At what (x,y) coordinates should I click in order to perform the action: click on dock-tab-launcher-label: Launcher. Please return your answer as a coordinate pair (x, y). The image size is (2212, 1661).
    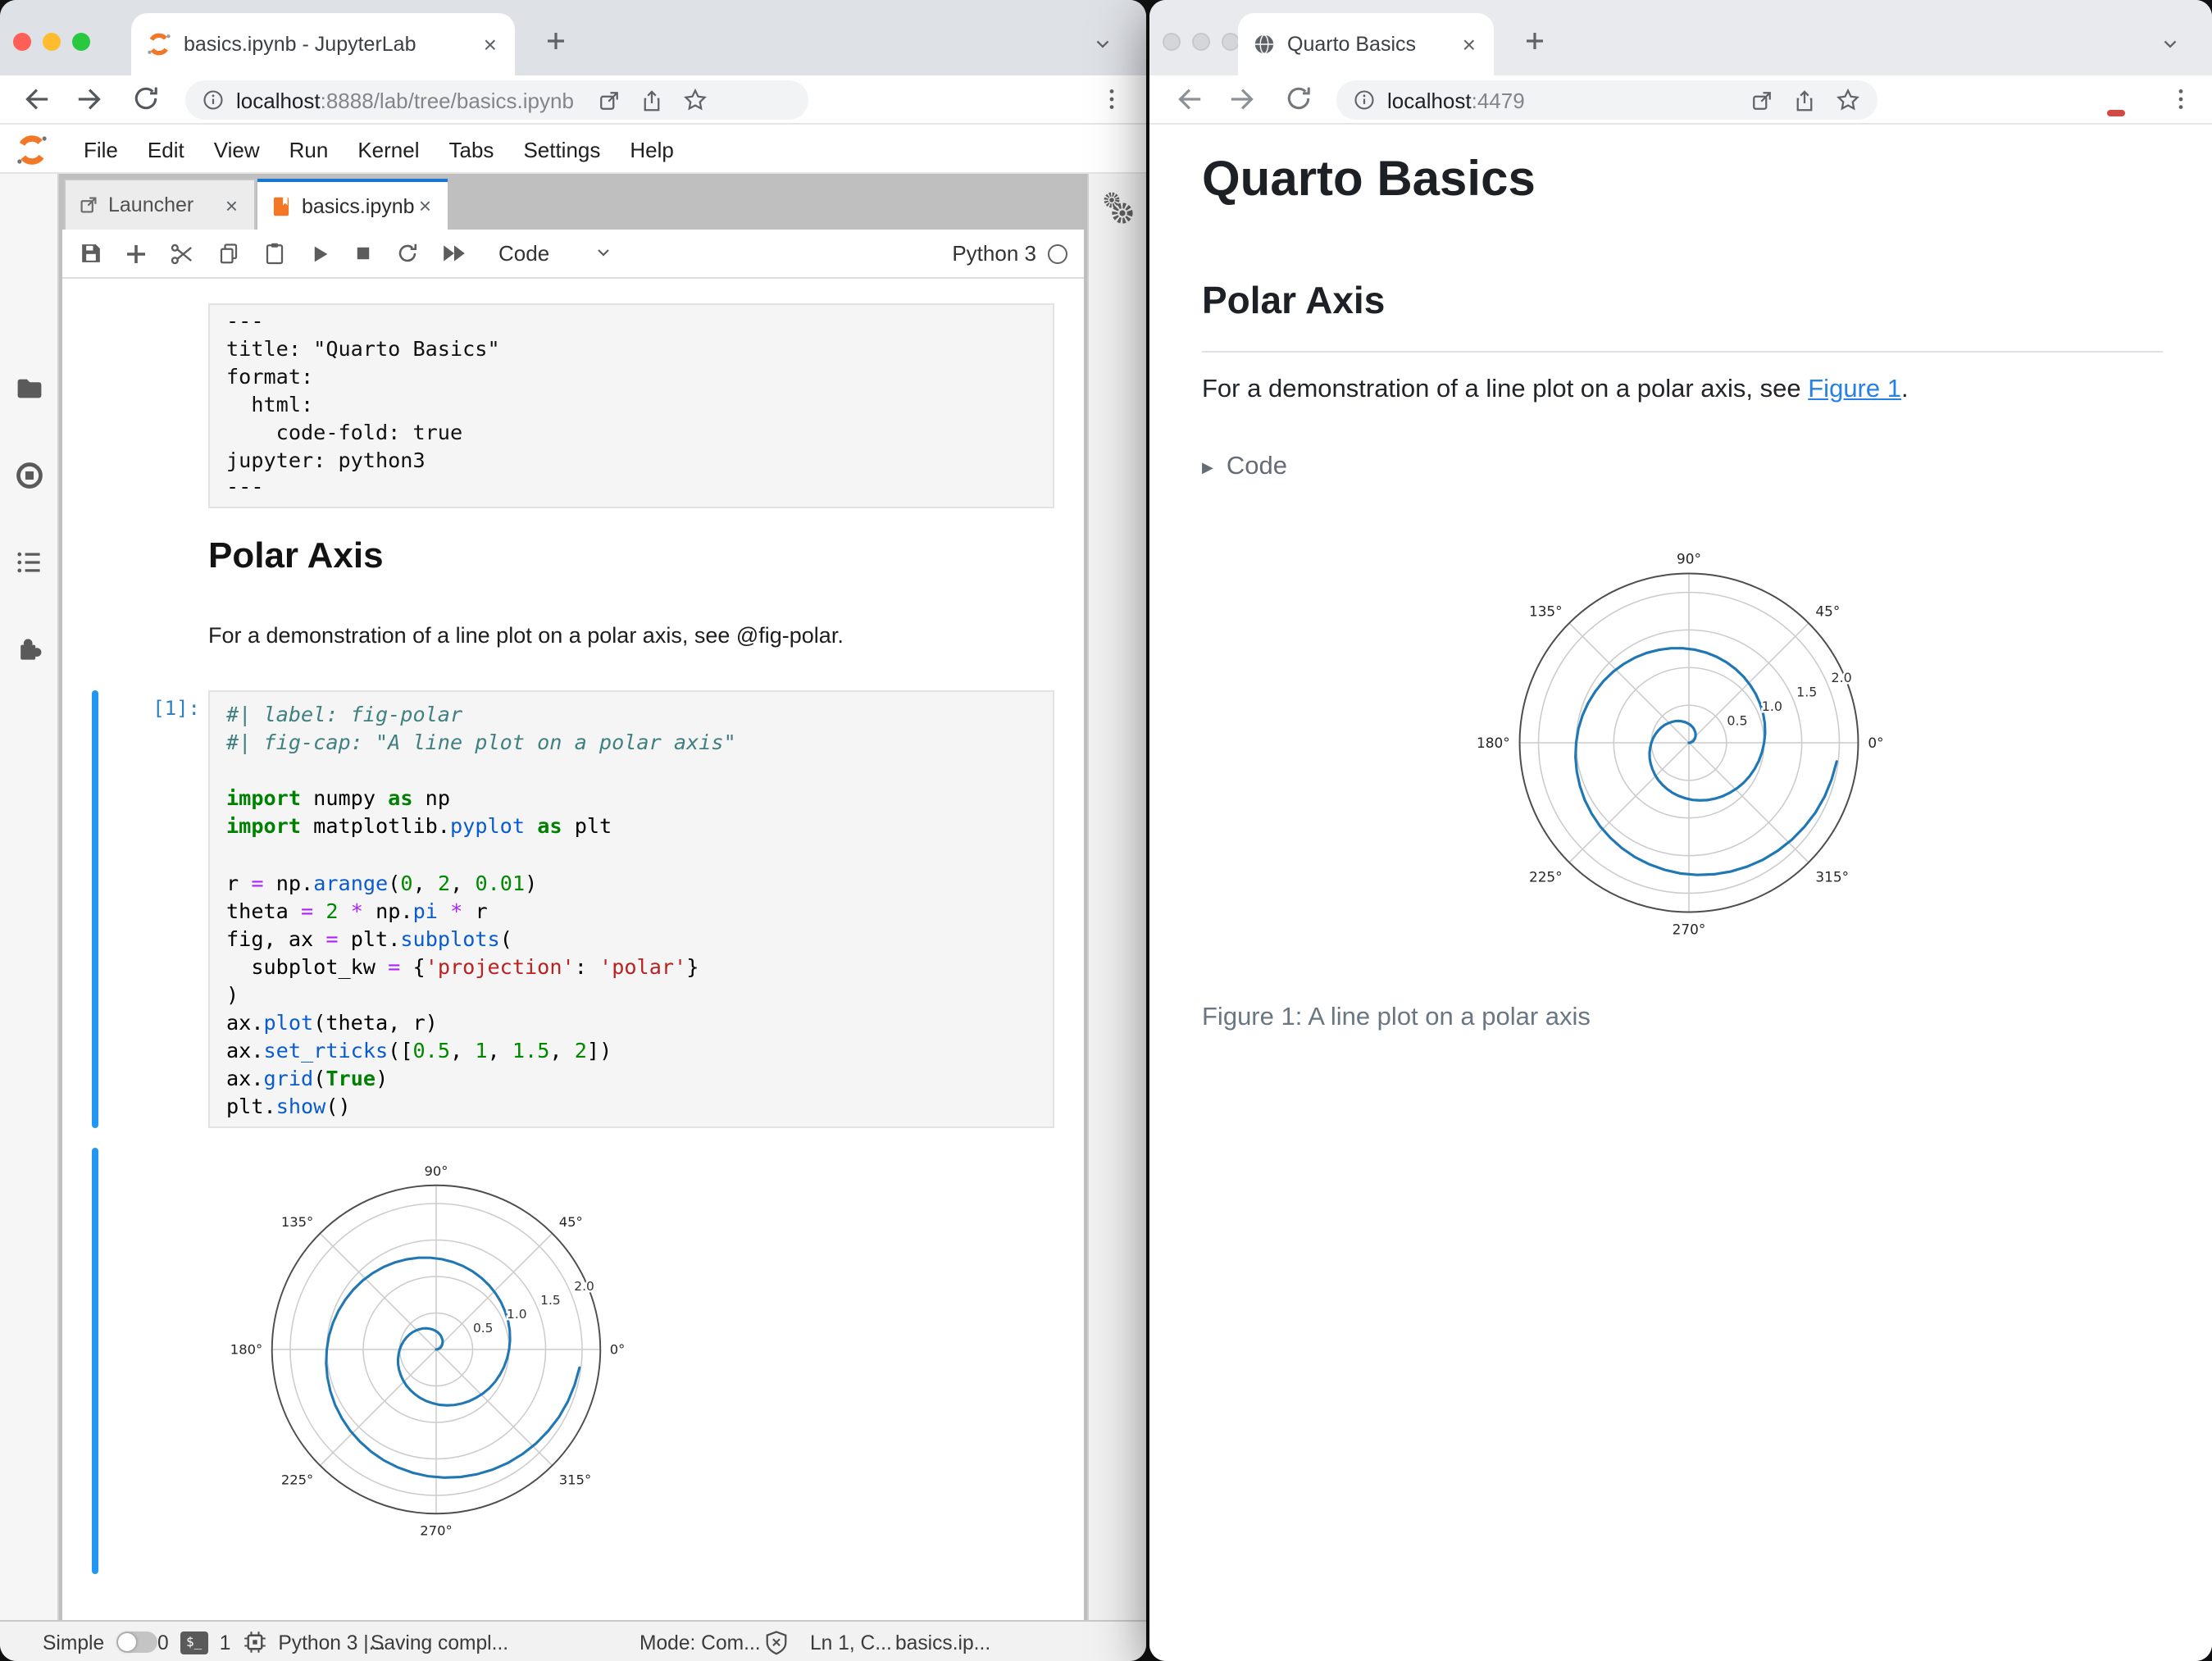
    Looking at the image, I should click on (151, 204).